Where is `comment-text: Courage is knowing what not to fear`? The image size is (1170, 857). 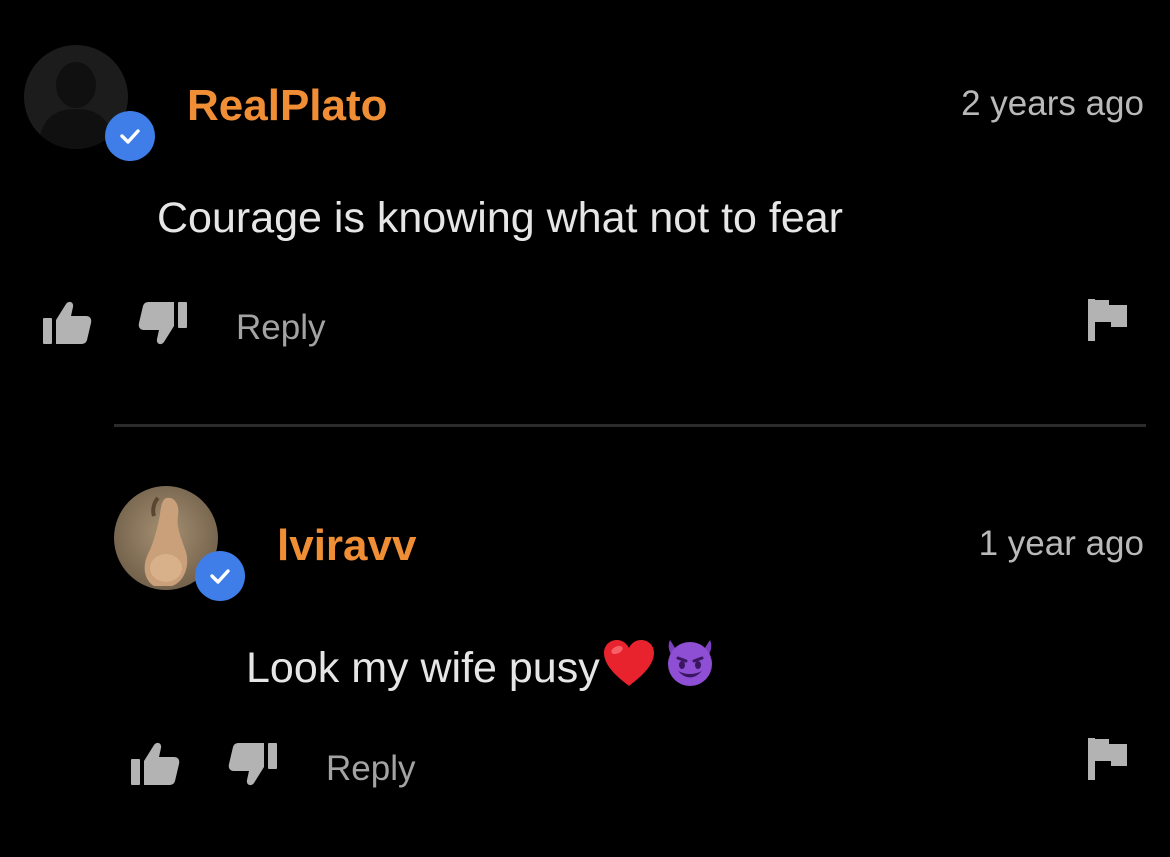
comment-text: Courage is knowing what not to fear is located at coordinates (500, 218).